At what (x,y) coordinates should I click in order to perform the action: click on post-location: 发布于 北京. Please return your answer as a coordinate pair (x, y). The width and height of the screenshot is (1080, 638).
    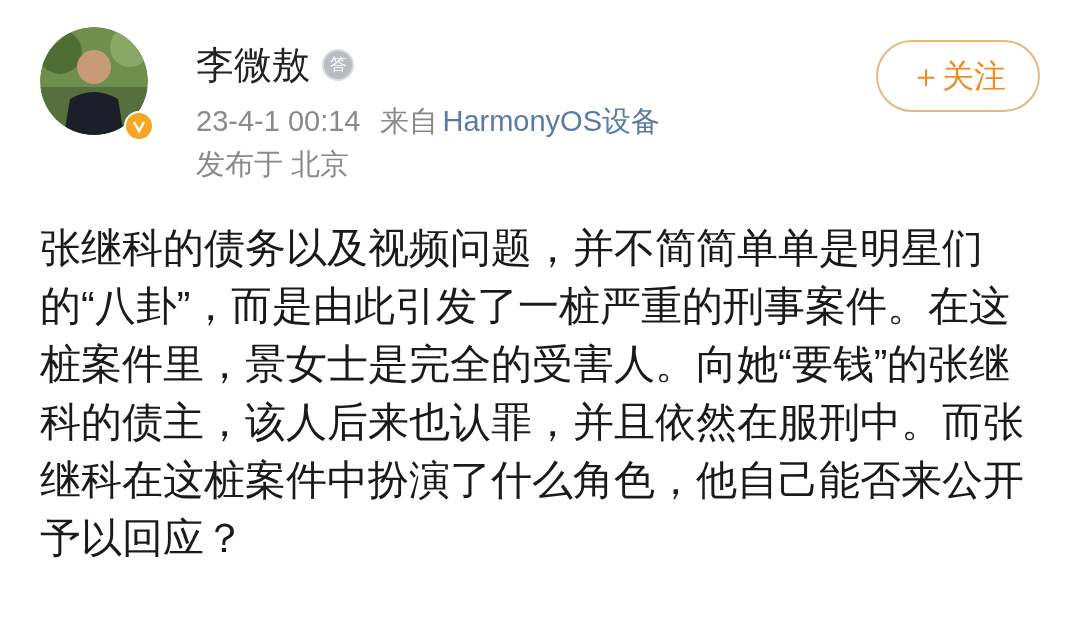
    Looking at the image, I should click on (273, 164).